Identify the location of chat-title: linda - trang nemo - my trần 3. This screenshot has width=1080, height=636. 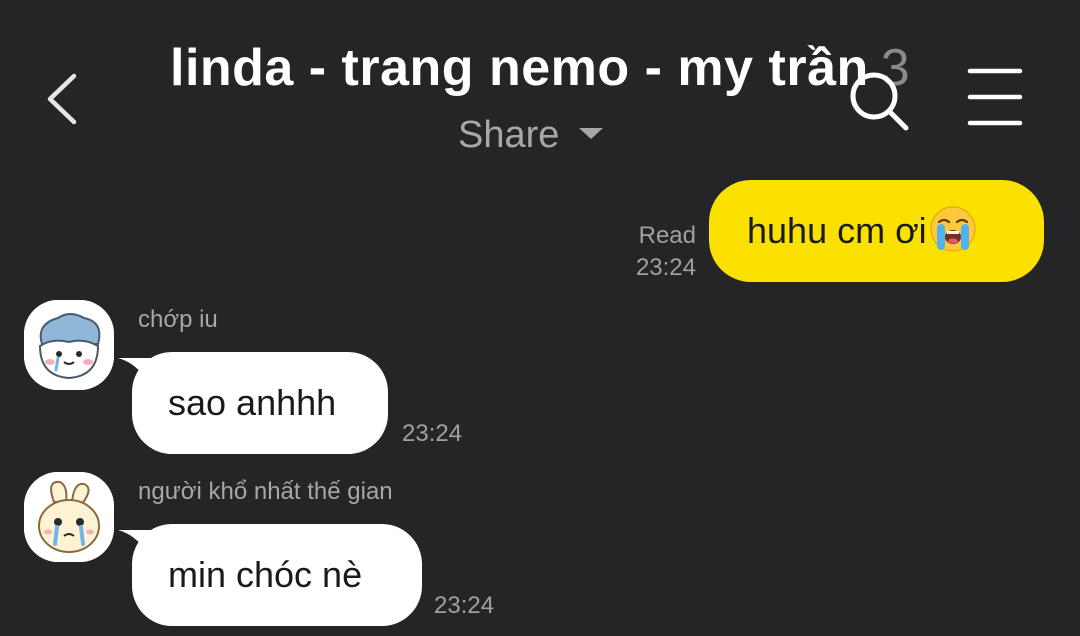
(540, 68).